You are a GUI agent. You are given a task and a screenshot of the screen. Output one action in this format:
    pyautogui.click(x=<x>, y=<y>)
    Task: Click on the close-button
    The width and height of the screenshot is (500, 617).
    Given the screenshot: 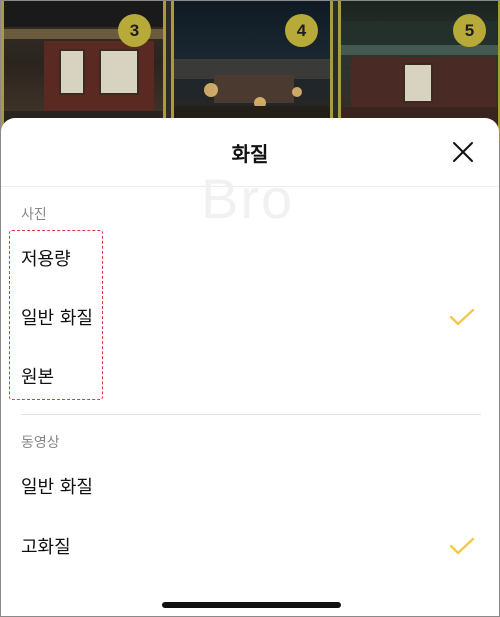 What is the action you would take?
    pyautogui.click(x=463, y=152)
    